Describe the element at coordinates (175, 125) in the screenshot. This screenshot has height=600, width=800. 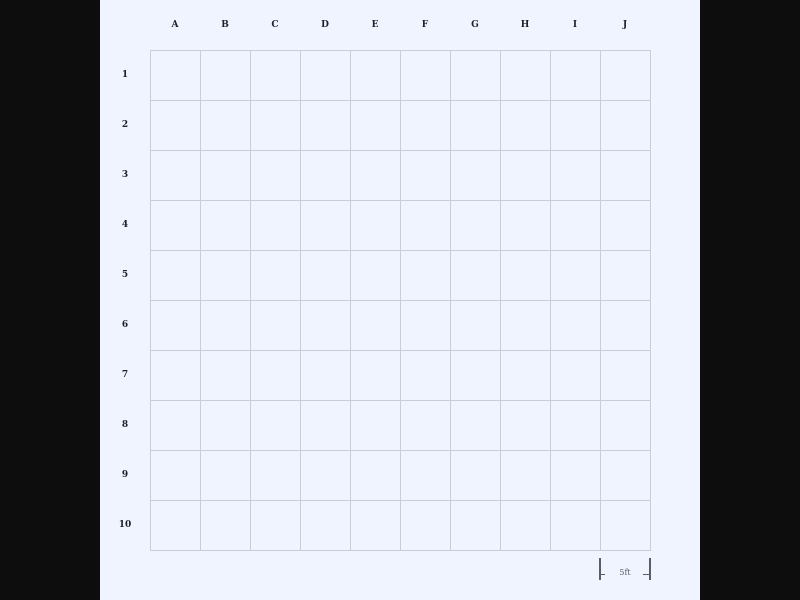
I see `grid-cell-a2` at that location.